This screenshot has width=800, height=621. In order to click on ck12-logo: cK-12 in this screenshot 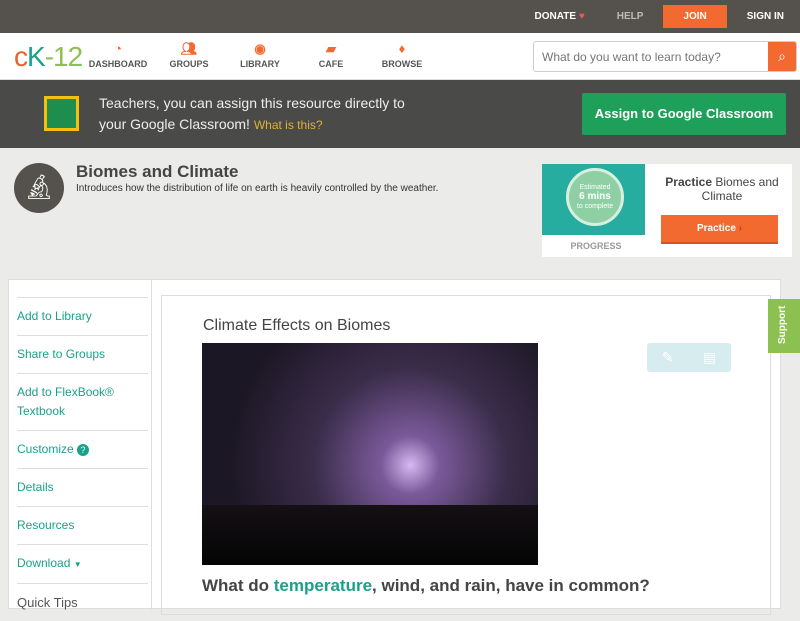, I will do `click(48, 57)`.